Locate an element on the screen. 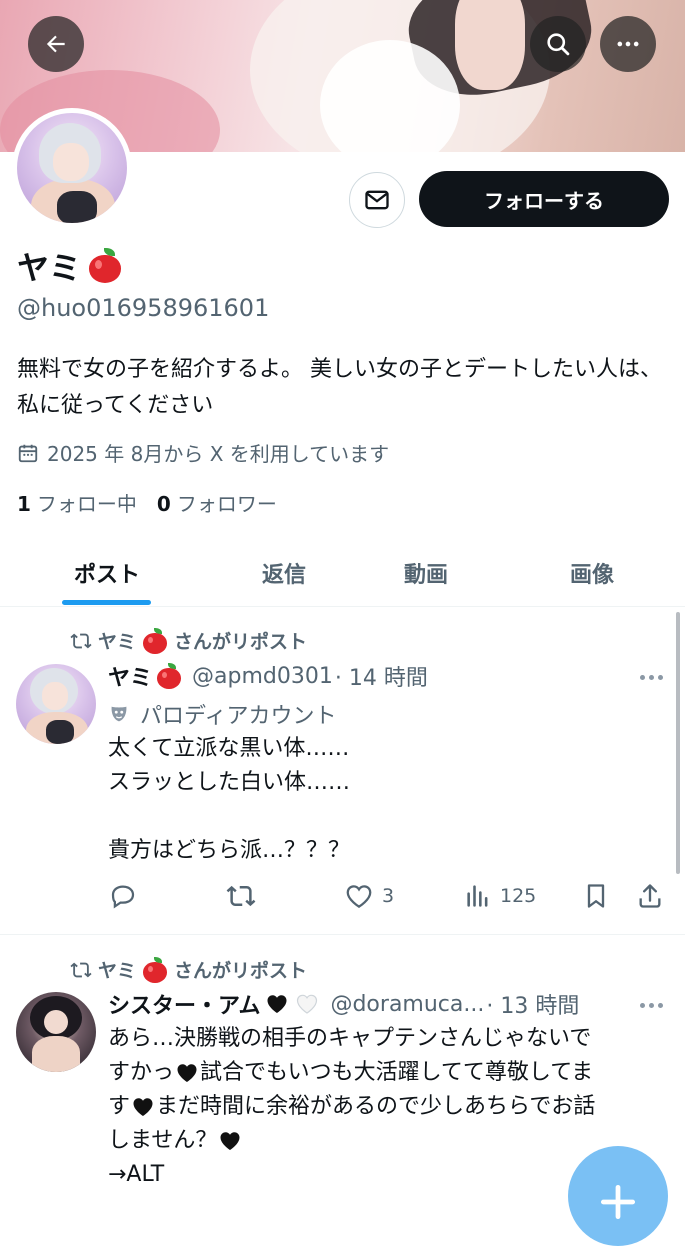  like-button: 3 is located at coordinates (369, 896).